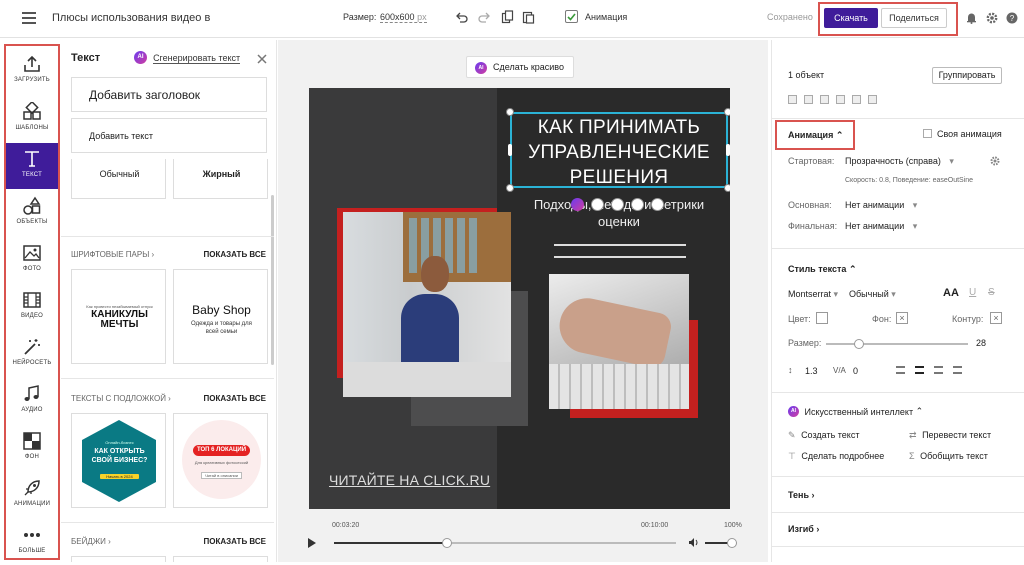  Describe the element at coordinates (967, 75) in the screenshot. I see `group-button: Группировать` at that location.